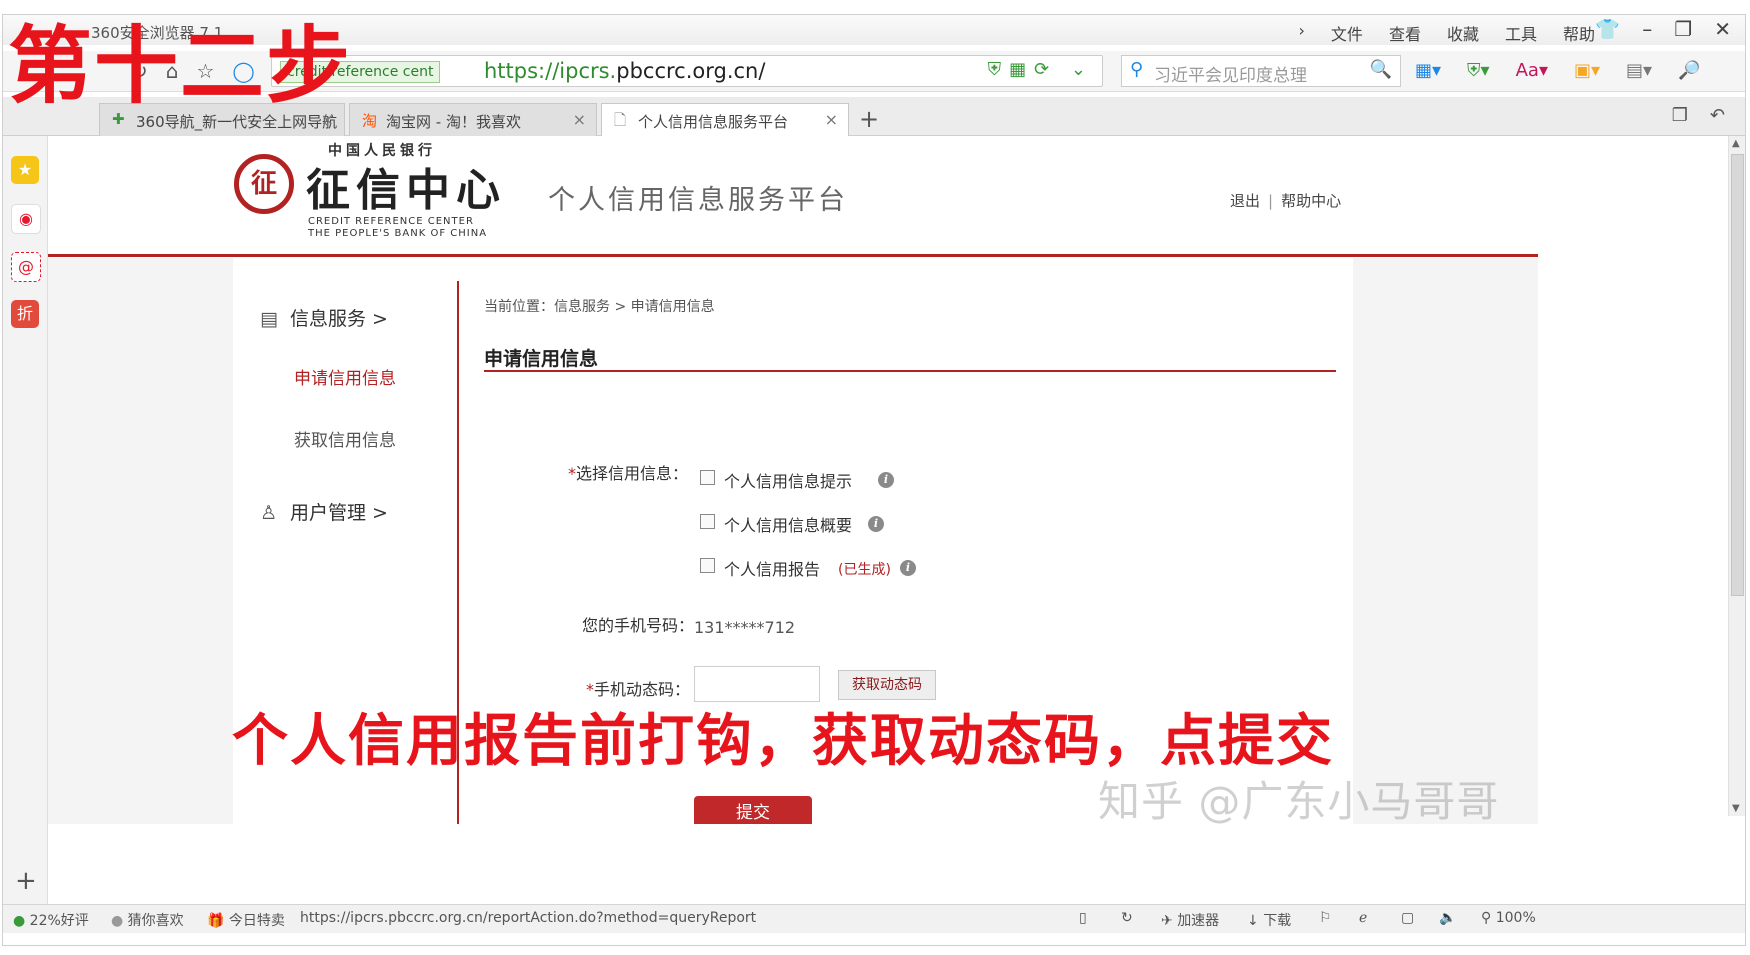 The image size is (1750, 955). Describe the element at coordinates (26, 881) in the screenshot. I see `add-sidebar-icon: +` at that location.